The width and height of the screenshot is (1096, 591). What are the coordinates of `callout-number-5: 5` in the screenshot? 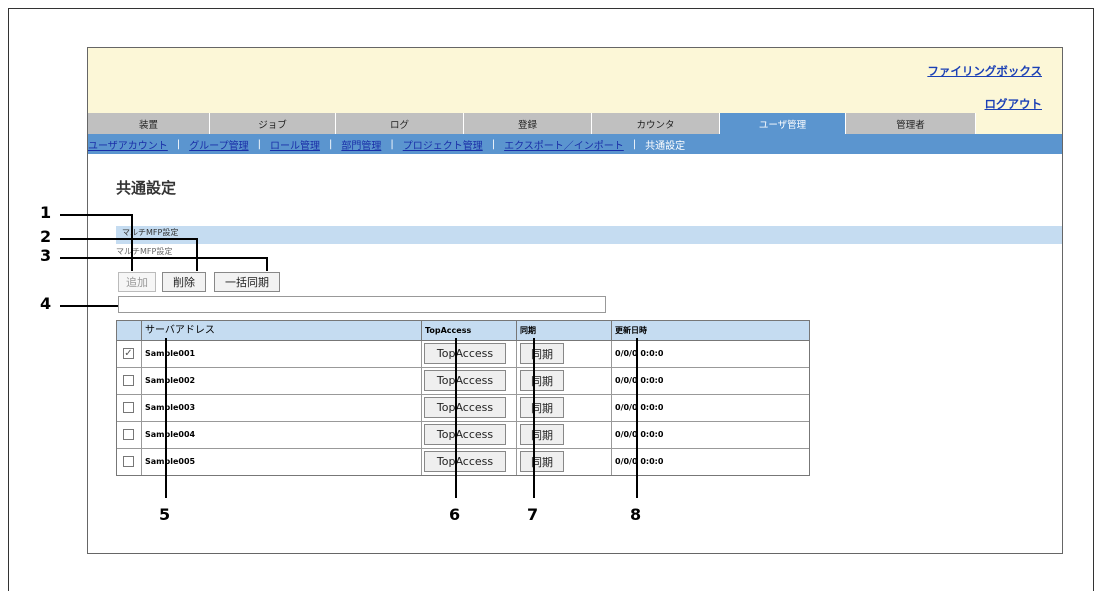 It's located at (165, 514).